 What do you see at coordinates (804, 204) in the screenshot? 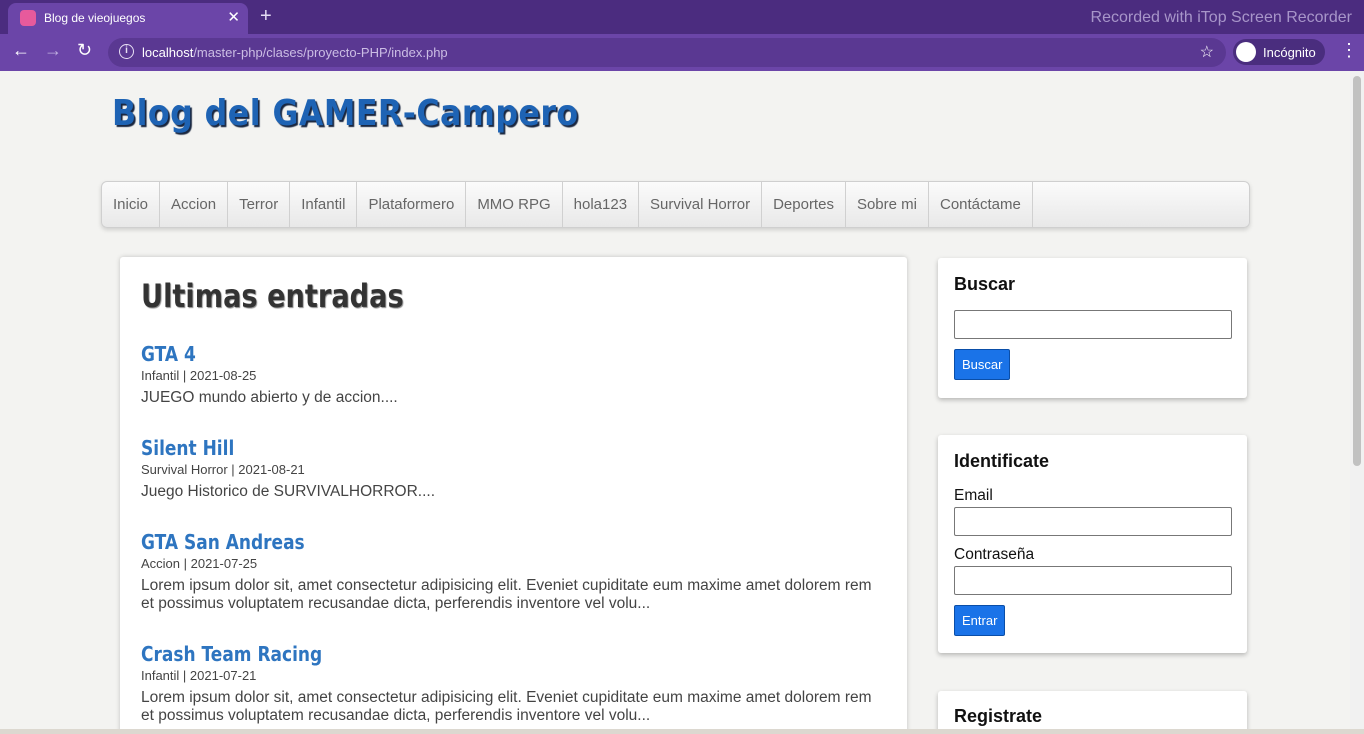
I see `menu-item-deportes: Deportes` at bounding box center [804, 204].